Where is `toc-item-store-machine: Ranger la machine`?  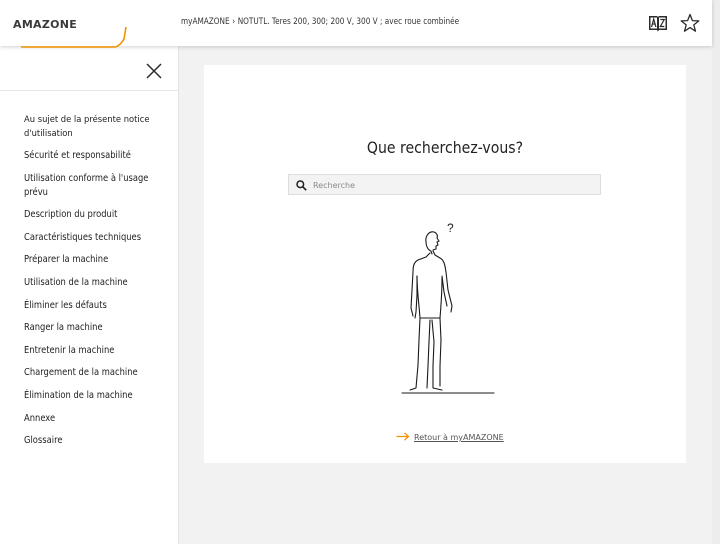 toc-item-store-machine: Ranger la machine is located at coordinates (99, 328).